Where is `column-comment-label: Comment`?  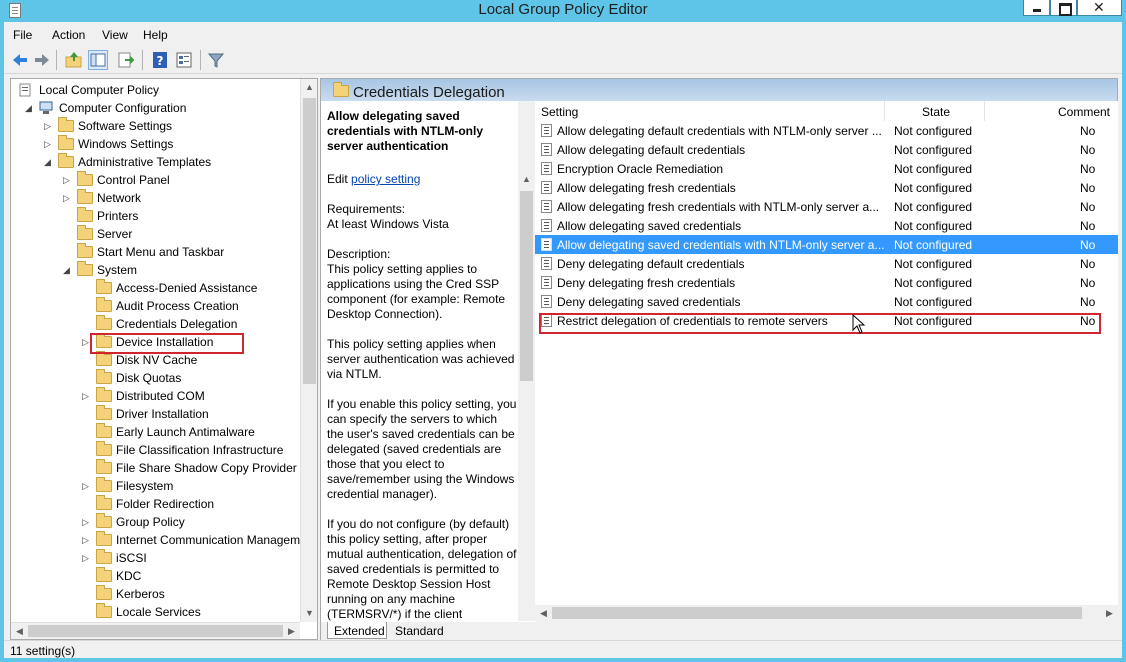
column-comment-label: Comment is located at coordinates (1084, 112).